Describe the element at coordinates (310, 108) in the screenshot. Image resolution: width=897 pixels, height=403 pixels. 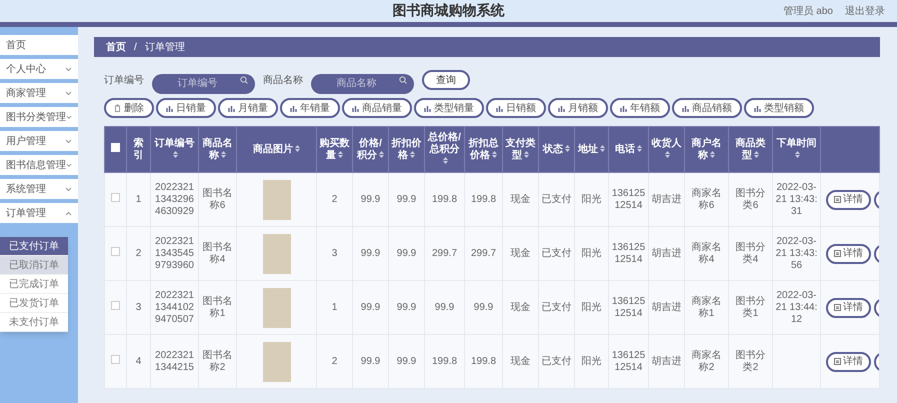
I see `chart-button: 年销量` at that location.